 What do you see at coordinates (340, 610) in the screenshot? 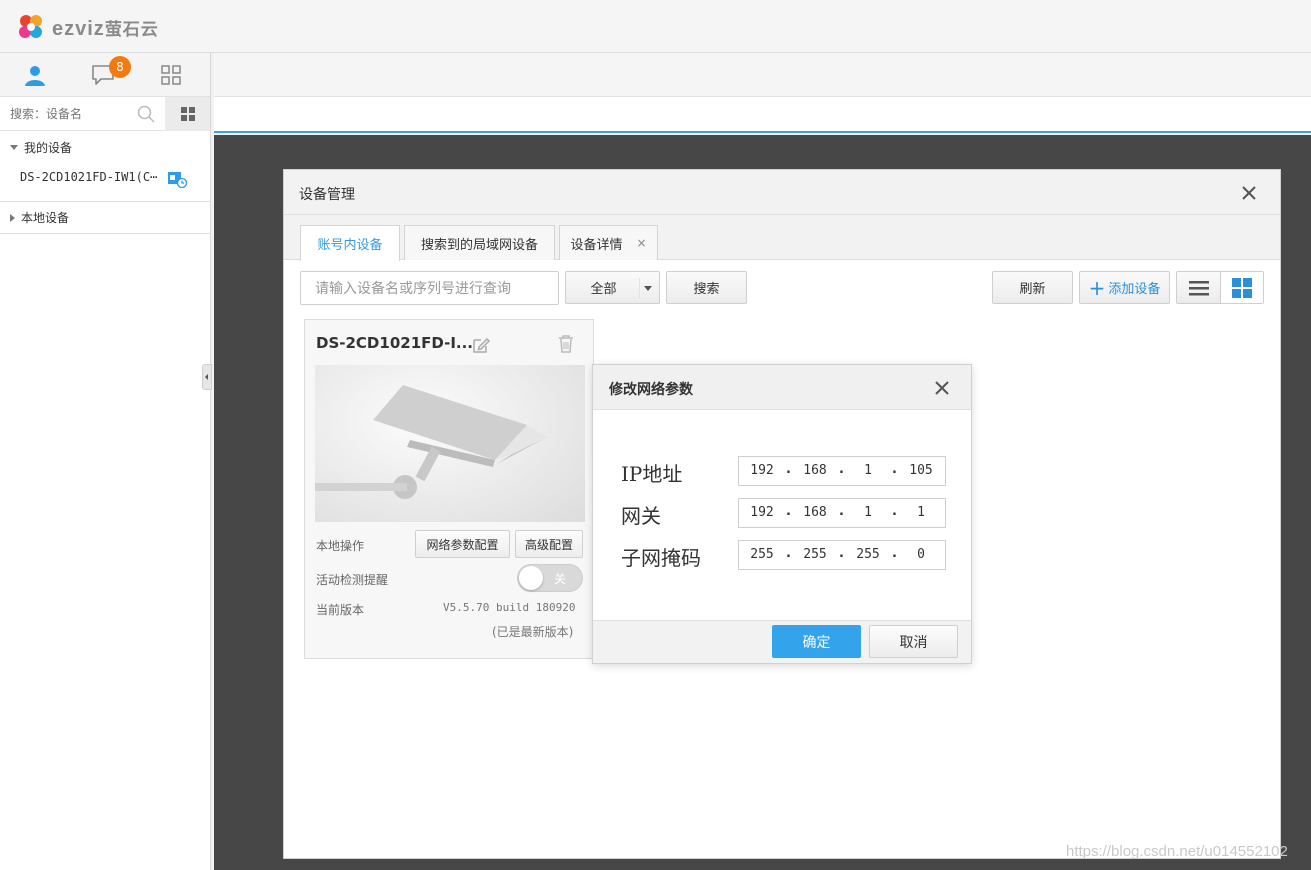
I see `version-label: 当前版本` at bounding box center [340, 610].